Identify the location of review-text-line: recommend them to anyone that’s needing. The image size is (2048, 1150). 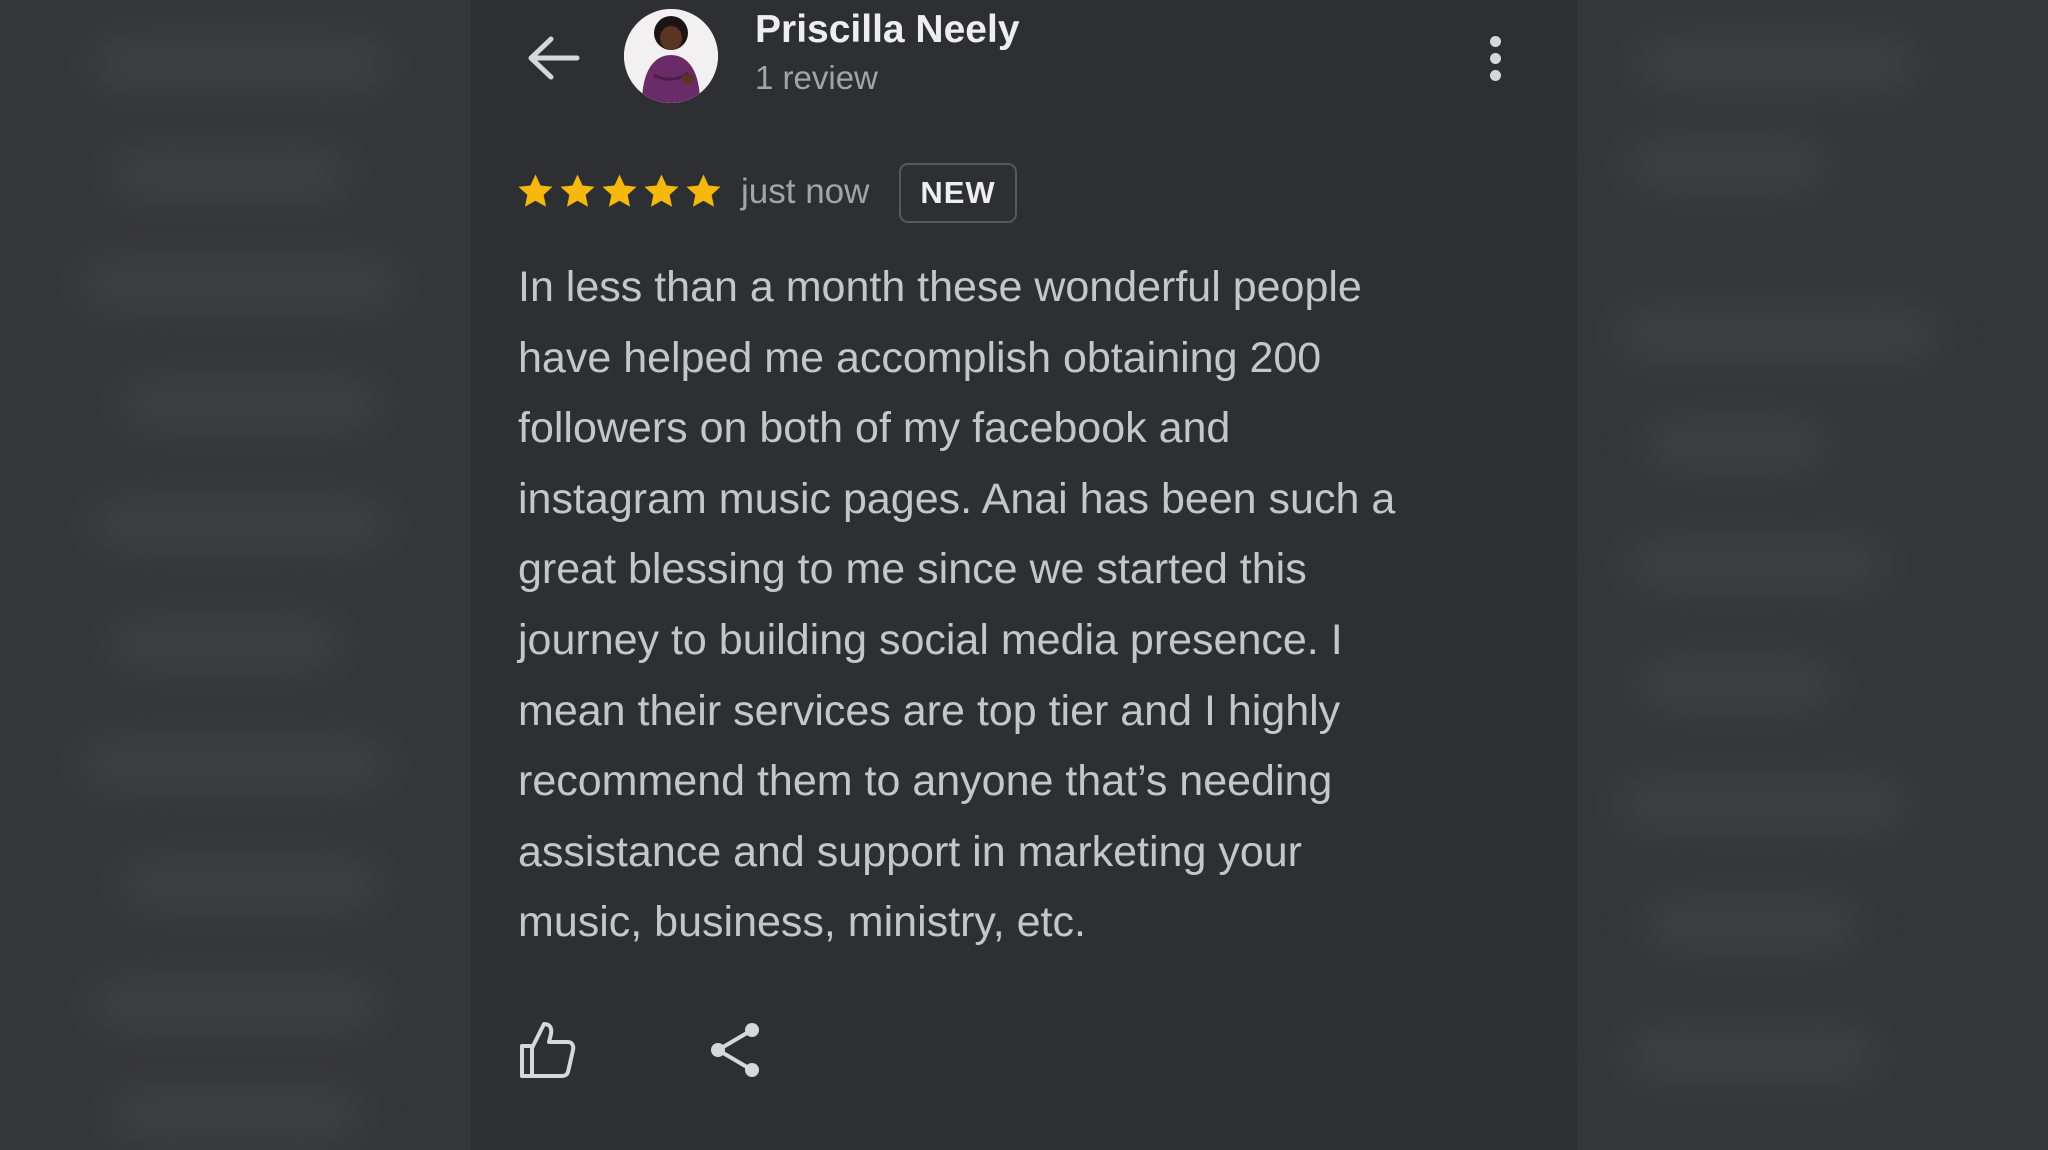
(925, 781).